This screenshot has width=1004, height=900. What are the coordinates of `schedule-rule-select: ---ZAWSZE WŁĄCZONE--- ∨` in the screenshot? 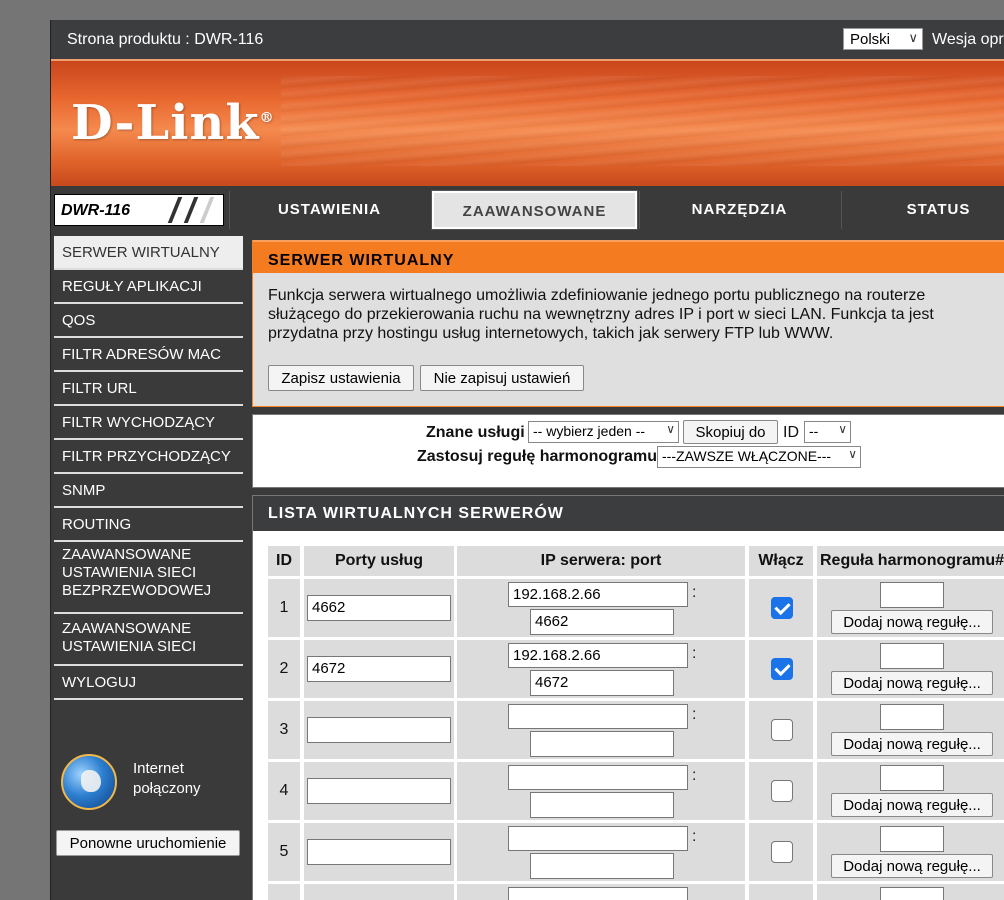 It's located at (759, 457).